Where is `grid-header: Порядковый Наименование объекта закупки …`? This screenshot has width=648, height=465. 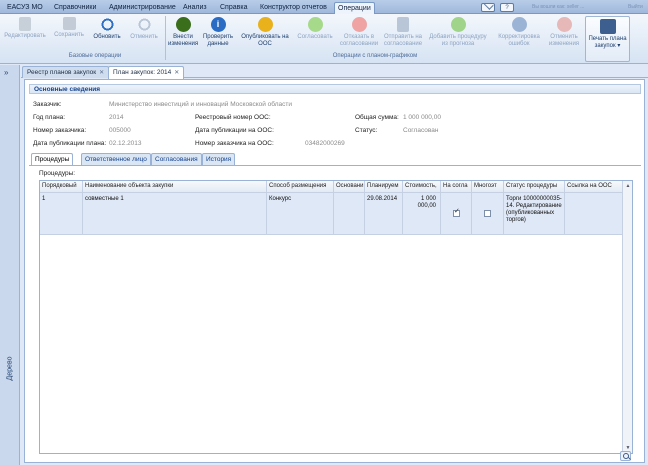 grid-header: Порядковый Наименование объекта закупки … is located at coordinates (331, 187).